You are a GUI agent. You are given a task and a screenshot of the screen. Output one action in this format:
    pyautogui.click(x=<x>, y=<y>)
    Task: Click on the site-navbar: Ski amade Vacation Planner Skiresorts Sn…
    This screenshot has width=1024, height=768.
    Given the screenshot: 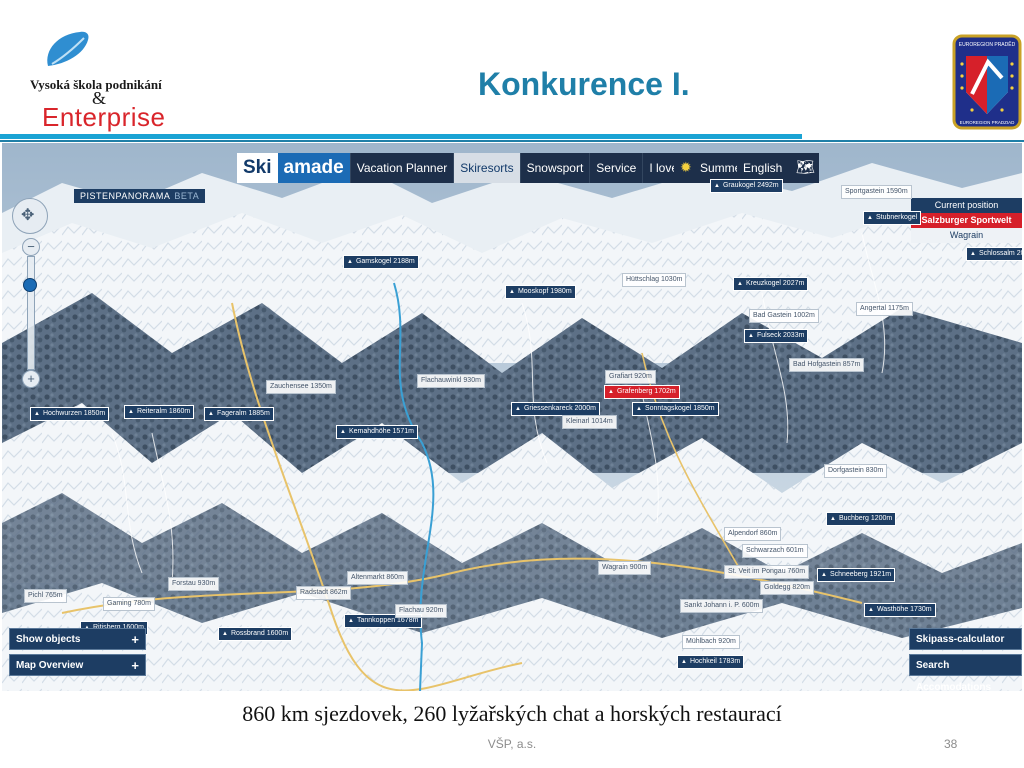 What is the action you would take?
    pyautogui.click(x=466, y=168)
    